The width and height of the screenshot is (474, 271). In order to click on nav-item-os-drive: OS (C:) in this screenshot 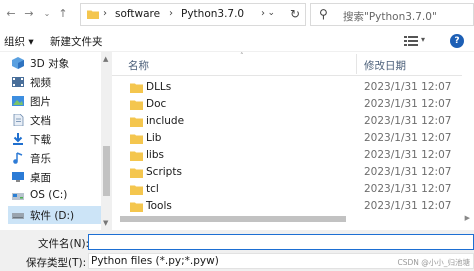, I will do `click(55, 196)`.